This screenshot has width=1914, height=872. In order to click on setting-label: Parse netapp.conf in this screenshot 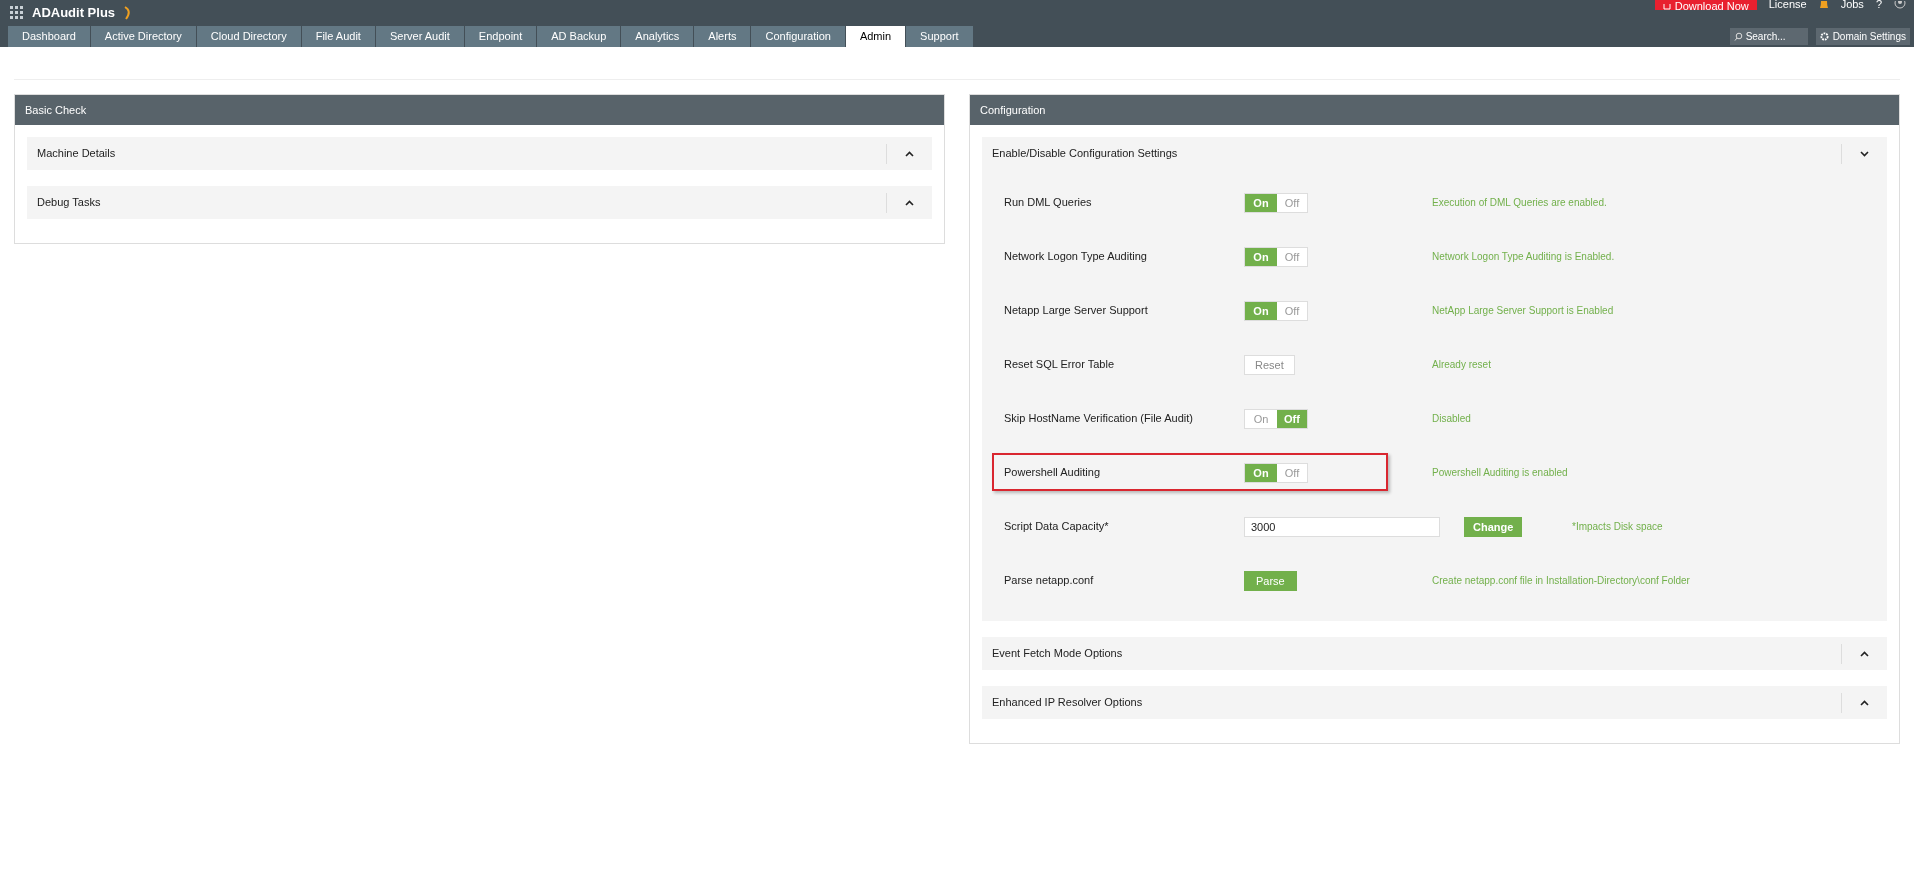, I will do `click(1049, 580)`.